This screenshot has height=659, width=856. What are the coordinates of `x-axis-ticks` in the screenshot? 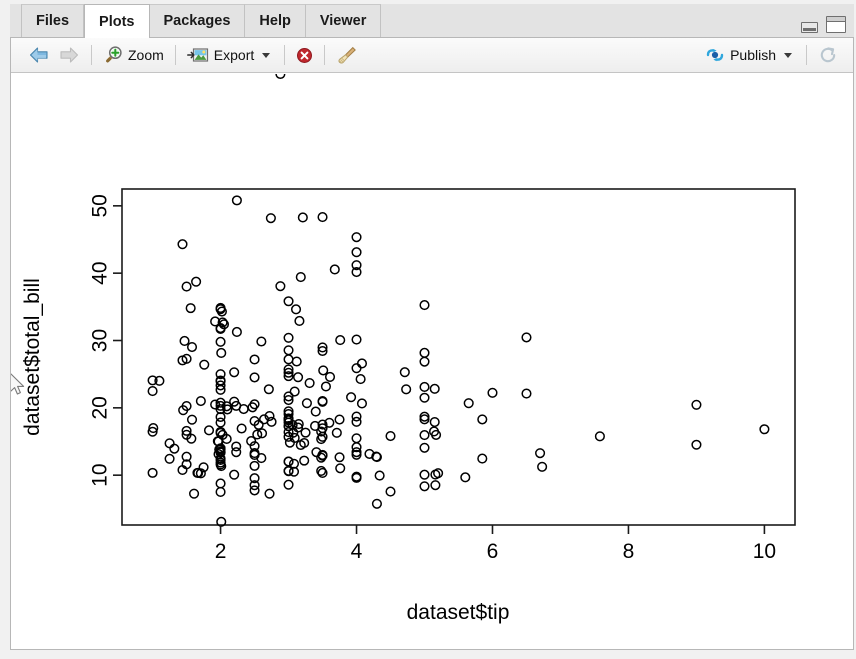 It's located at (492, 529).